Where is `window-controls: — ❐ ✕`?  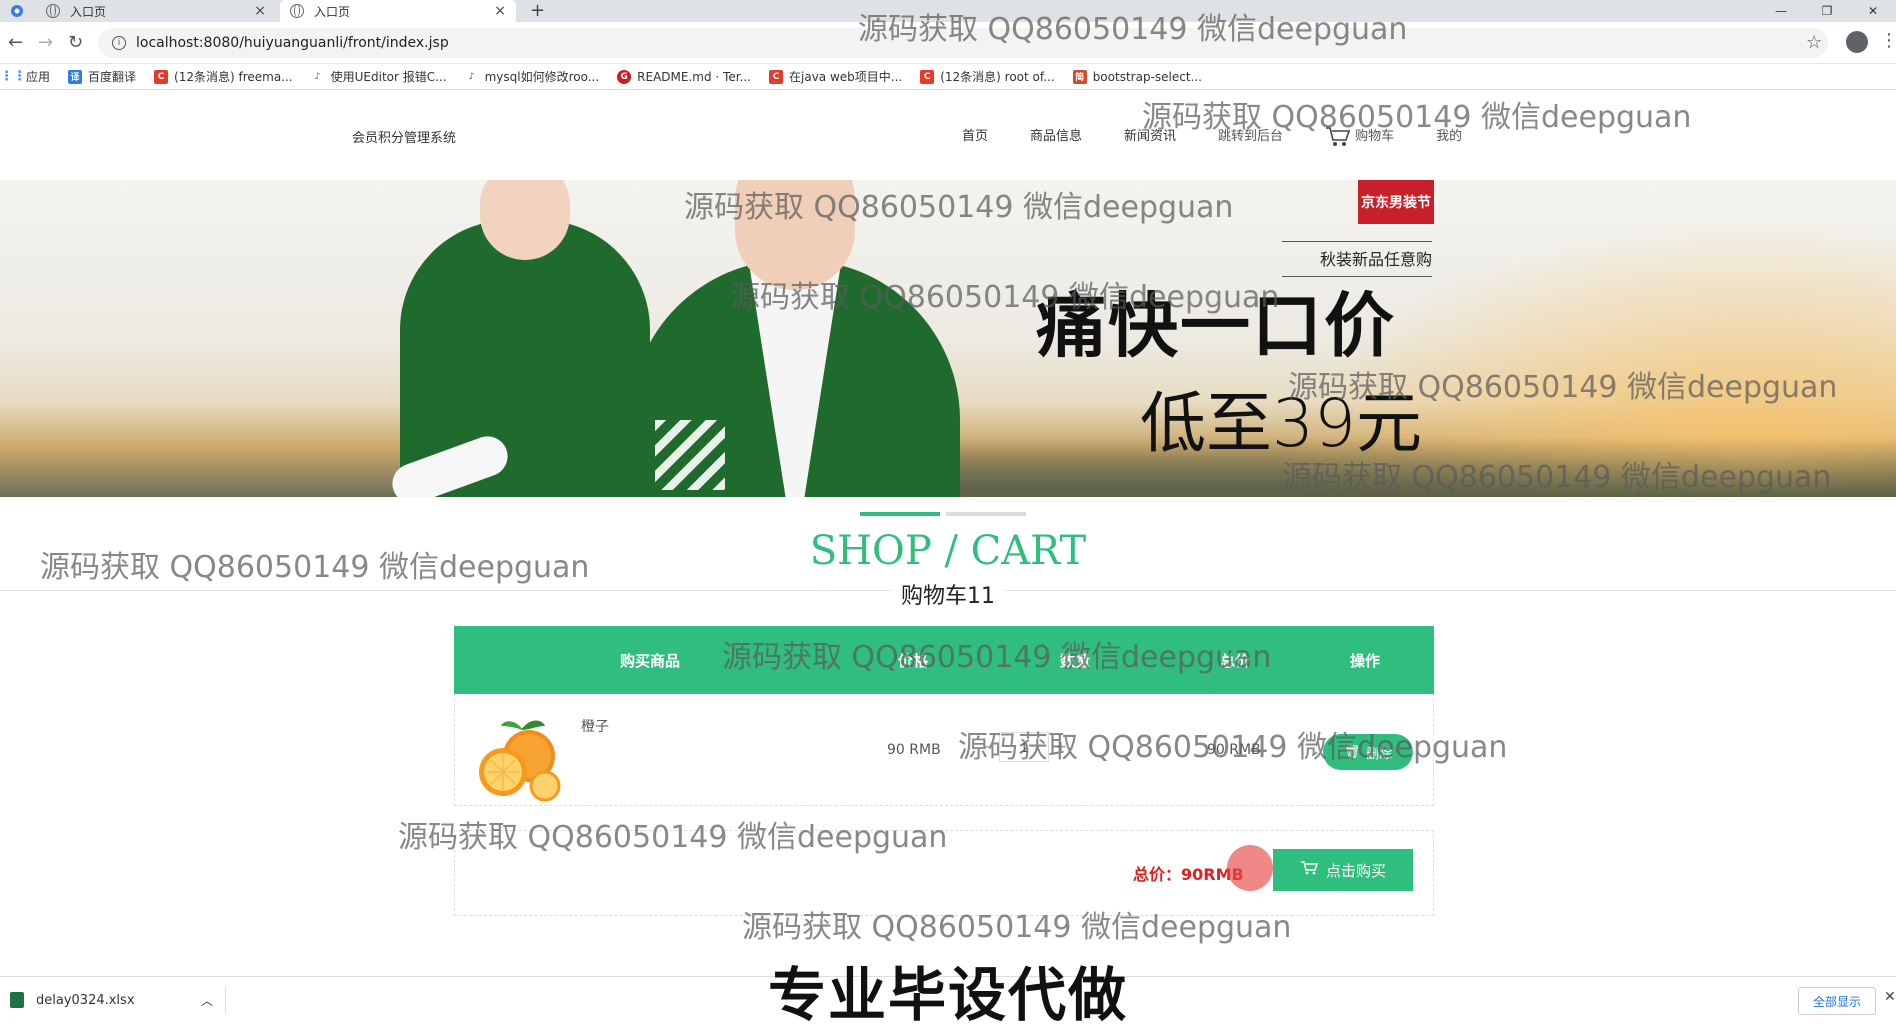 window-controls: — ❐ ✕ is located at coordinates (1827, 11).